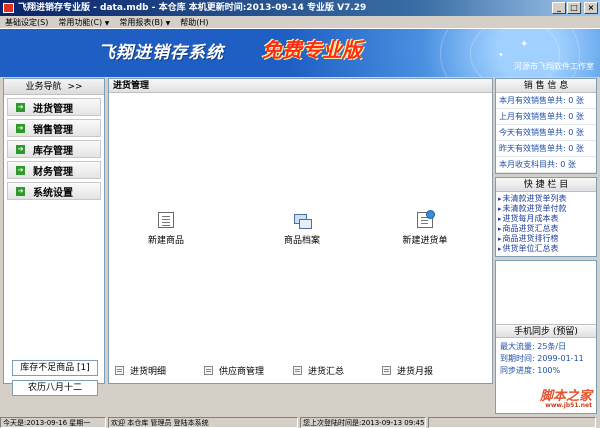 The image size is (600, 428). What do you see at coordinates (75, 87) in the screenshot?
I see `chevron-right-icon: >>` at bounding box center [75, 87].